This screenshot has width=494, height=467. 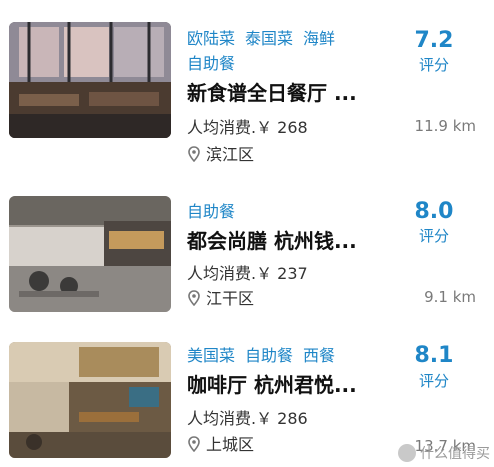 I want to click on cuisine-tag: 美国菜, so click(x=211, y=355).